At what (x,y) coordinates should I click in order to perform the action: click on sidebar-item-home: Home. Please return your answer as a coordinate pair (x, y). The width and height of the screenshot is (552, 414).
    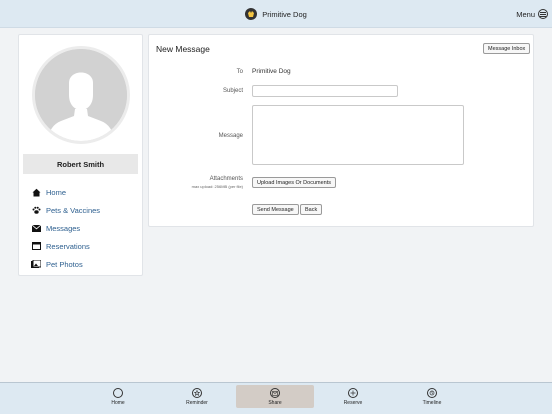
    Looking at the image, I should click on (85, 192).